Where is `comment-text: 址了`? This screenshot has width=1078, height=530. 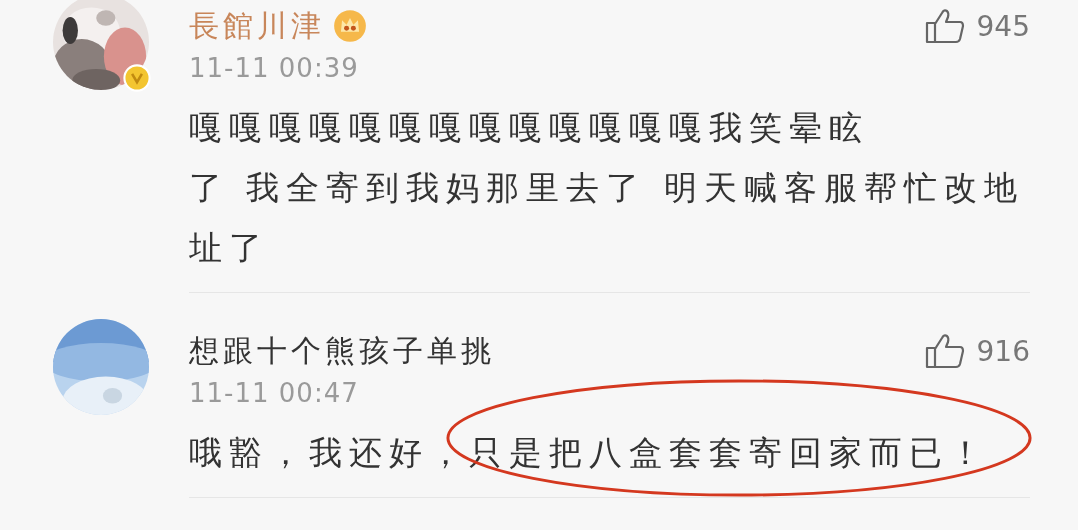
comment-text: 址了 is located at coordinates (229, 248).